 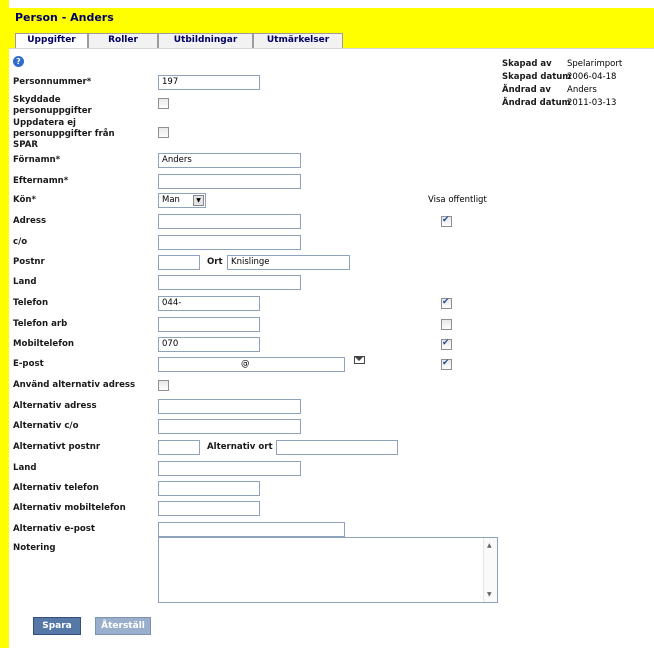 I want to click on adress-input, so click(x=229, y=221).